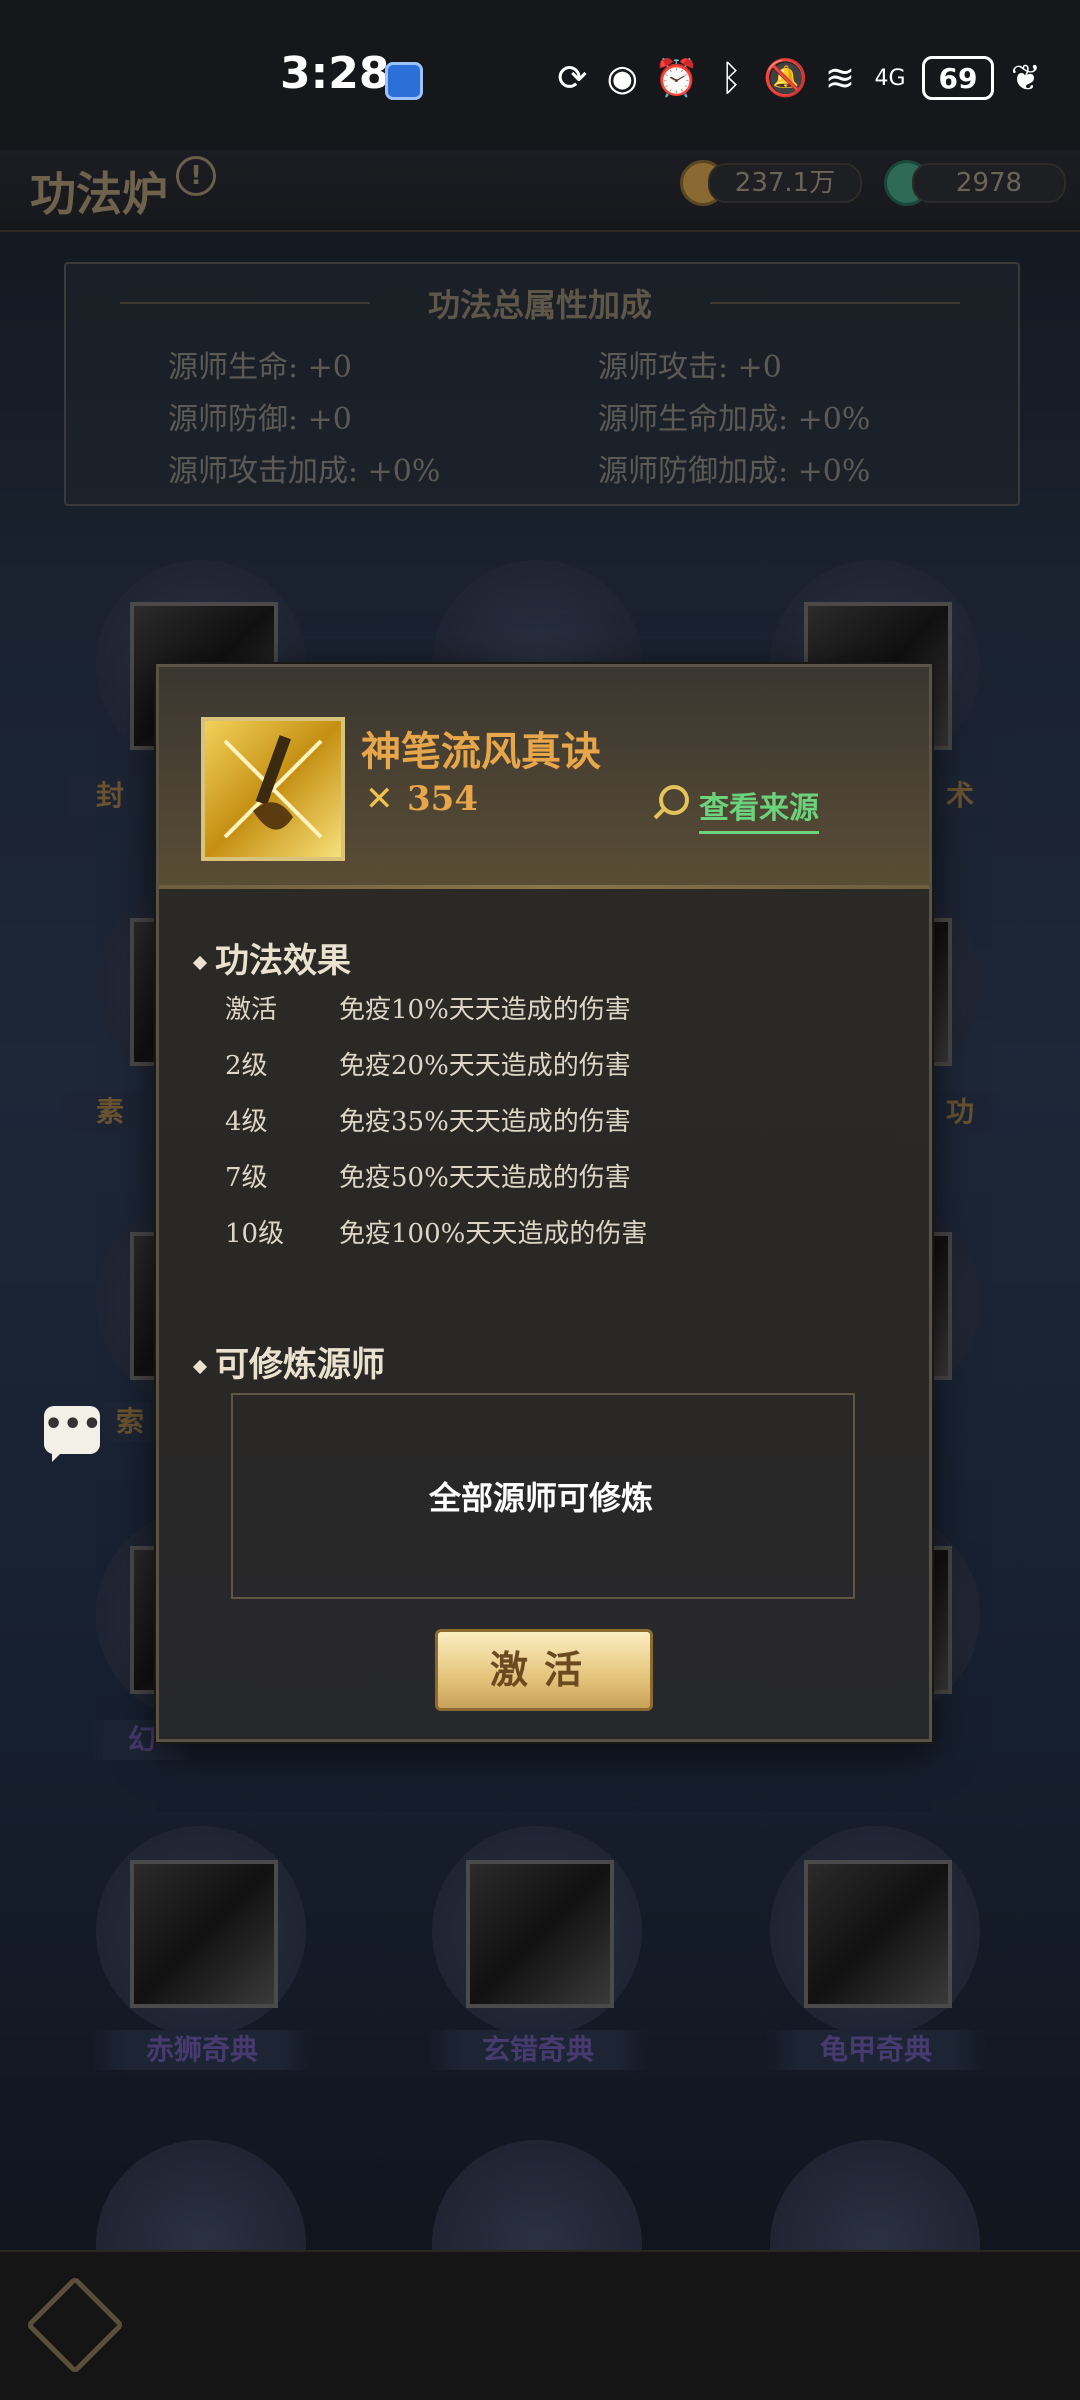 This screenshot has height=2400, width=1080. I want to click on skill-name: 神笔流风真诀, so click(481, 751).